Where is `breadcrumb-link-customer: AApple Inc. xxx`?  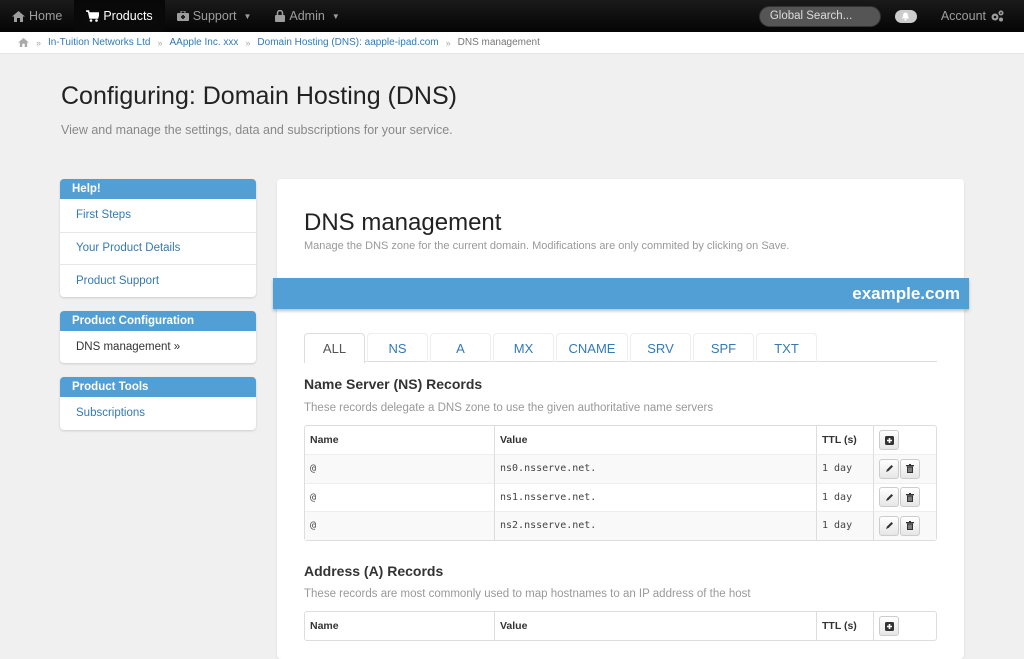 breadcrumb-link-customer: AApple Inc. xxx is located at coordinates (203, 42).